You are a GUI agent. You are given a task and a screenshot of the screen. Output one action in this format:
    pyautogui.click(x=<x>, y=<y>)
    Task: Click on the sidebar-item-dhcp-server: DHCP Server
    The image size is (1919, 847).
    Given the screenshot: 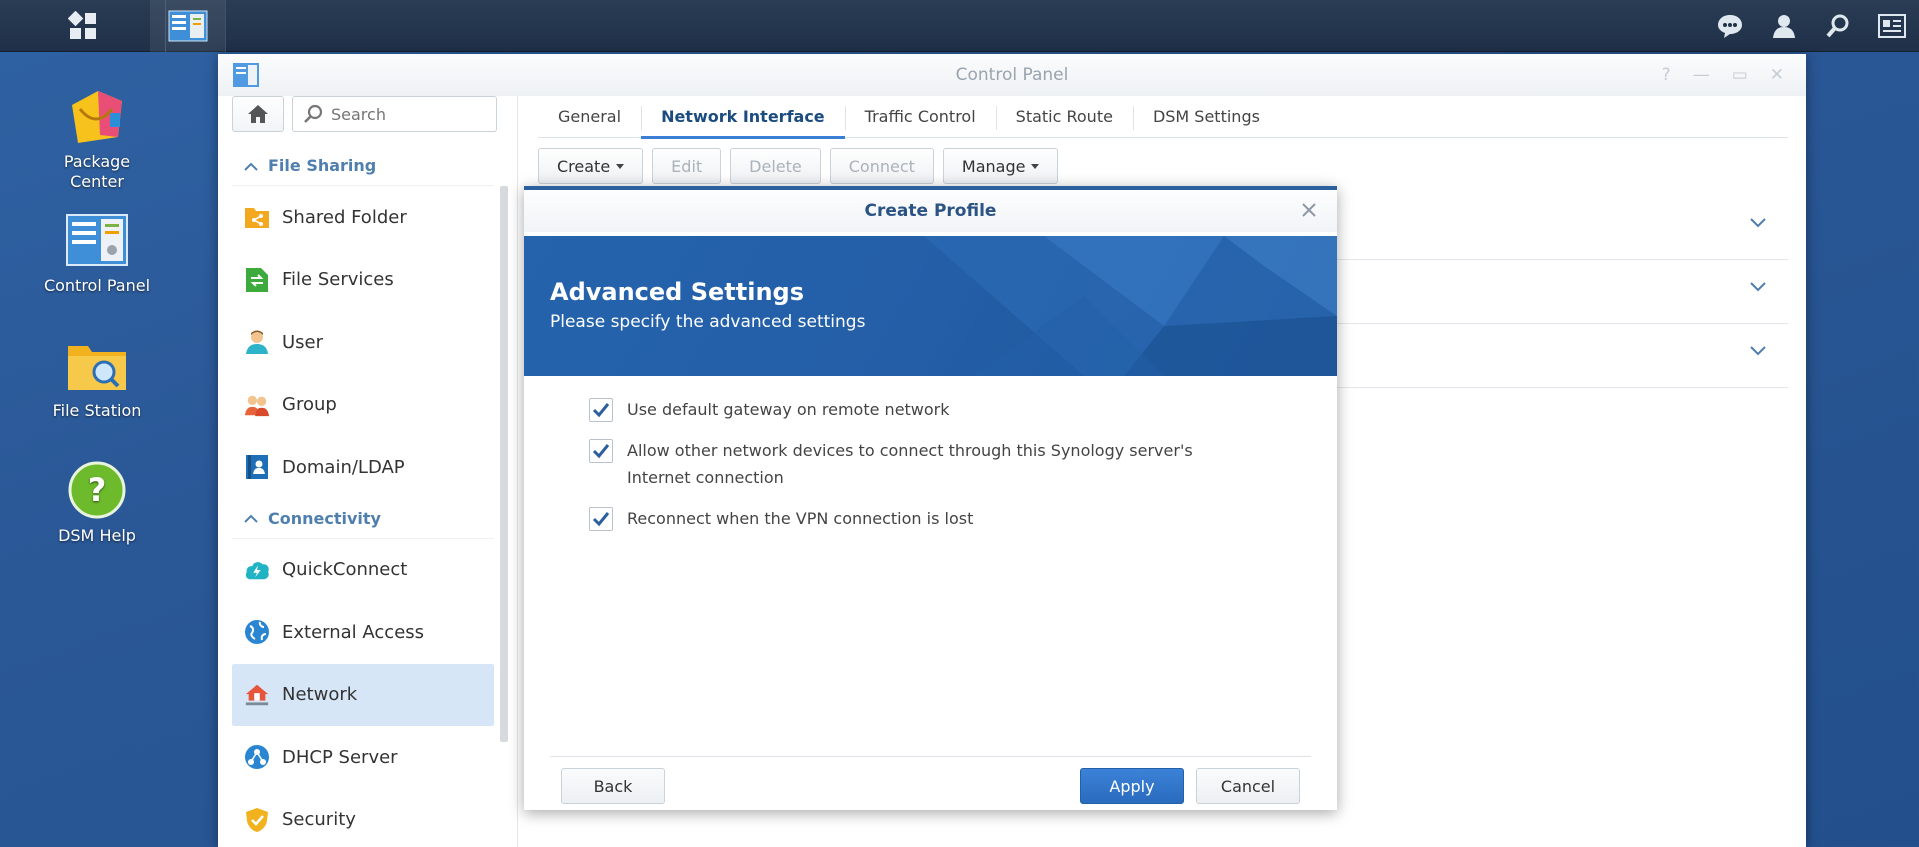 What is the action you would take?
    pyautogui.click(x=363, y=757)
    